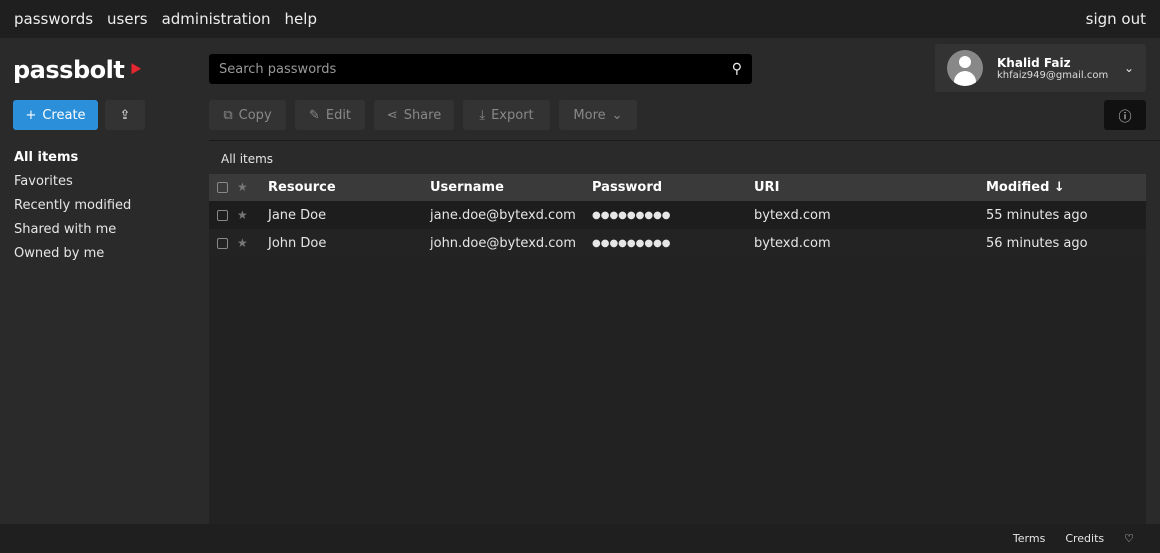  What do you see at coordinates (222, 187) in the screenshot?
I see `select-all-checkbox` at bounding box center [222, 187].